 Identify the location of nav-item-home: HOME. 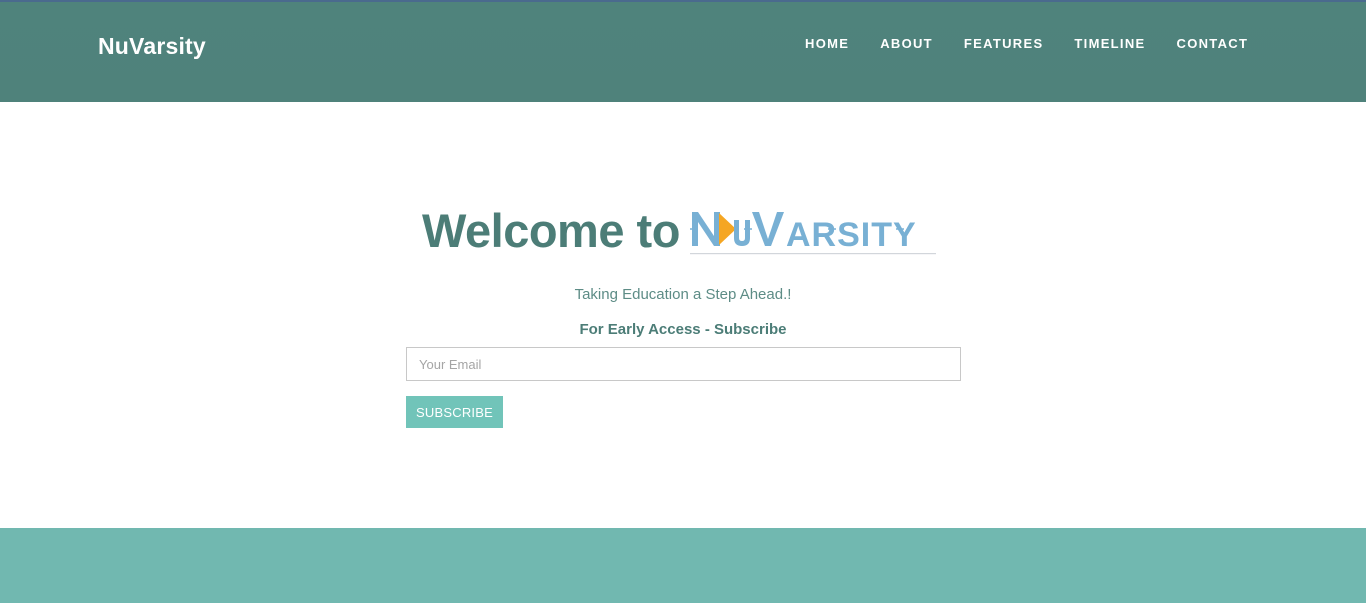
(842, 43).